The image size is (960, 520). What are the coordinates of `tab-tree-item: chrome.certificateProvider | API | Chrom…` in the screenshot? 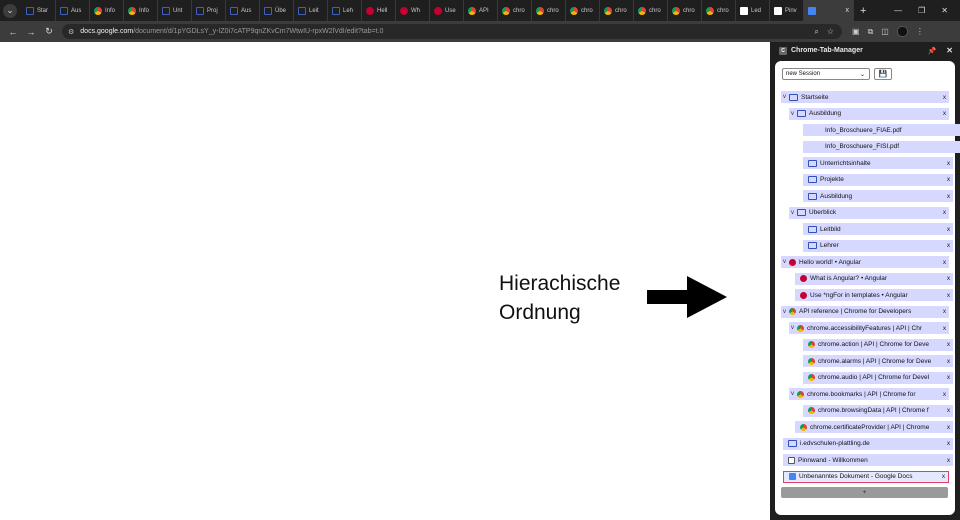 It's located at (874, 427).